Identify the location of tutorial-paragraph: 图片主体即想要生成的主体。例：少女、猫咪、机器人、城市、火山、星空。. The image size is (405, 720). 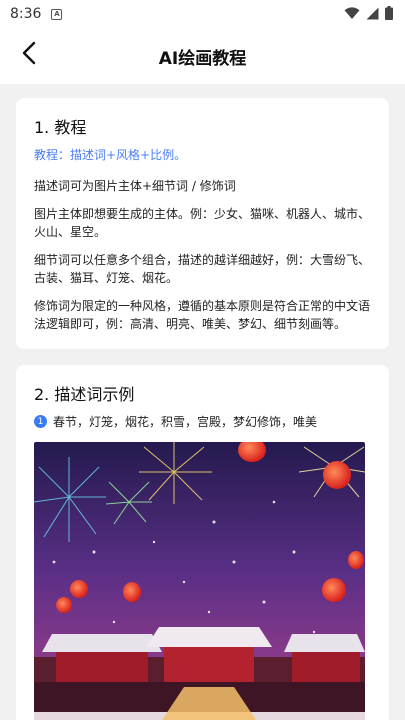
(202, 223).